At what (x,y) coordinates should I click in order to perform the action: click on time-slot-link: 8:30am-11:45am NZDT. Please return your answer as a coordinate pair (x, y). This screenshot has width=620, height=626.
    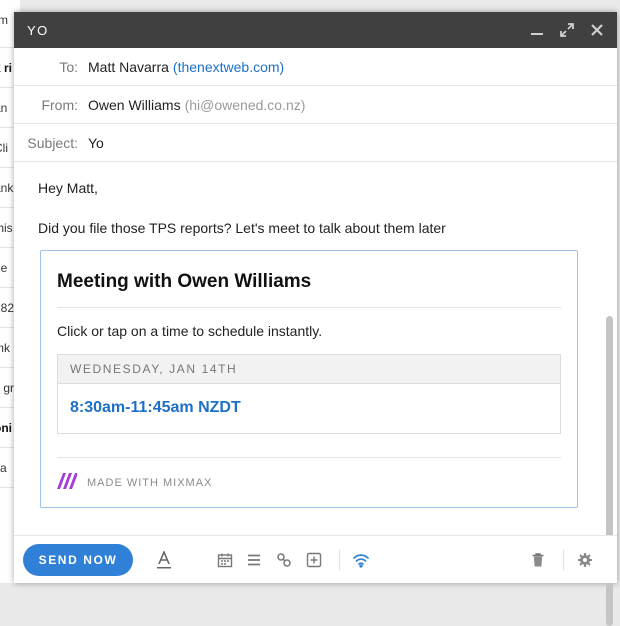
    Looking at the image, I should click on (309, 400).